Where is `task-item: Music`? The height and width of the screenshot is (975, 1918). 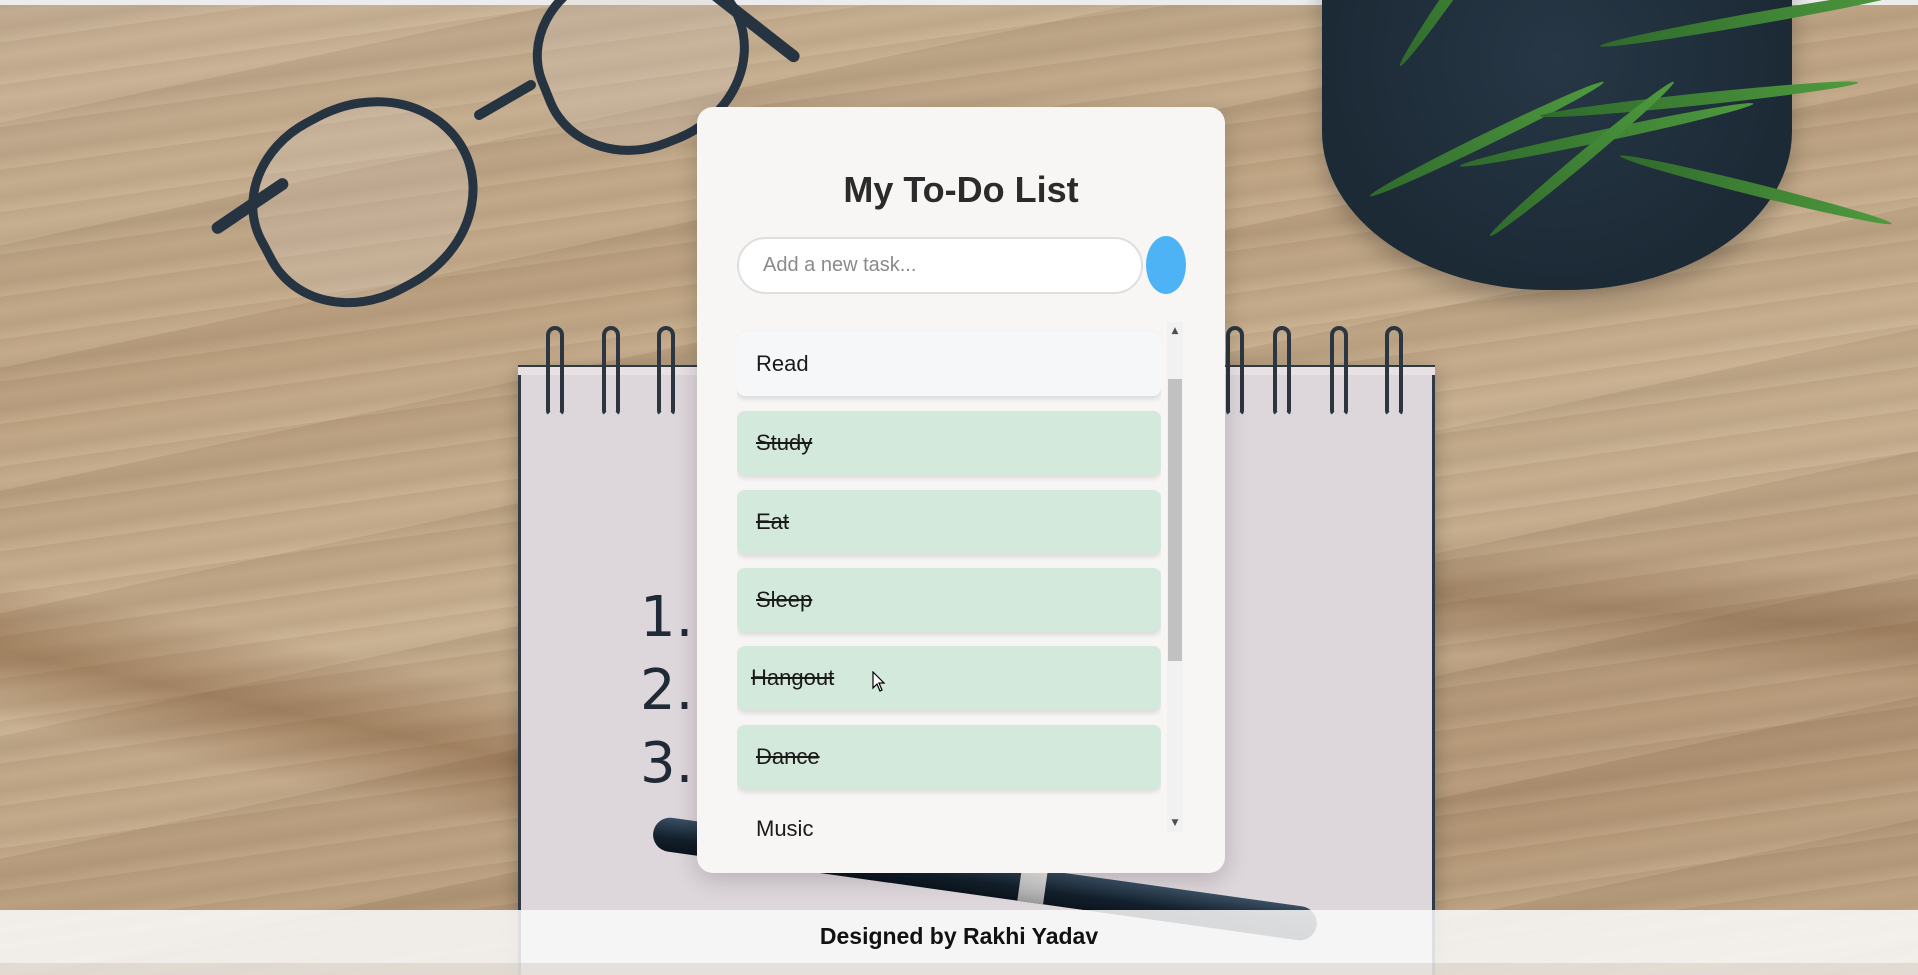 task-item: Music is located at coordinates (949, 823).